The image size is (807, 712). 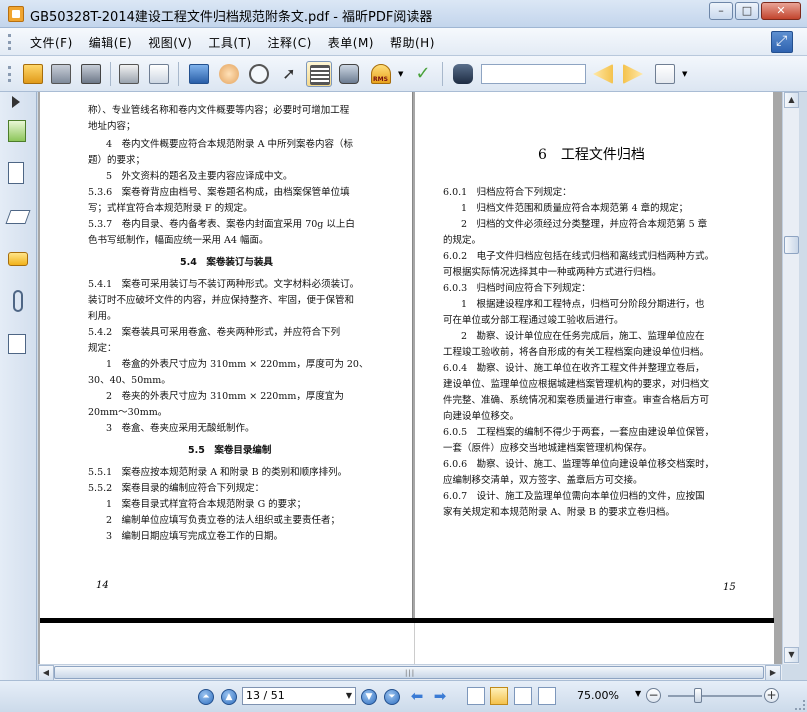 I want to click on snapshot-zoom-icon, so click(x=259, y=74).